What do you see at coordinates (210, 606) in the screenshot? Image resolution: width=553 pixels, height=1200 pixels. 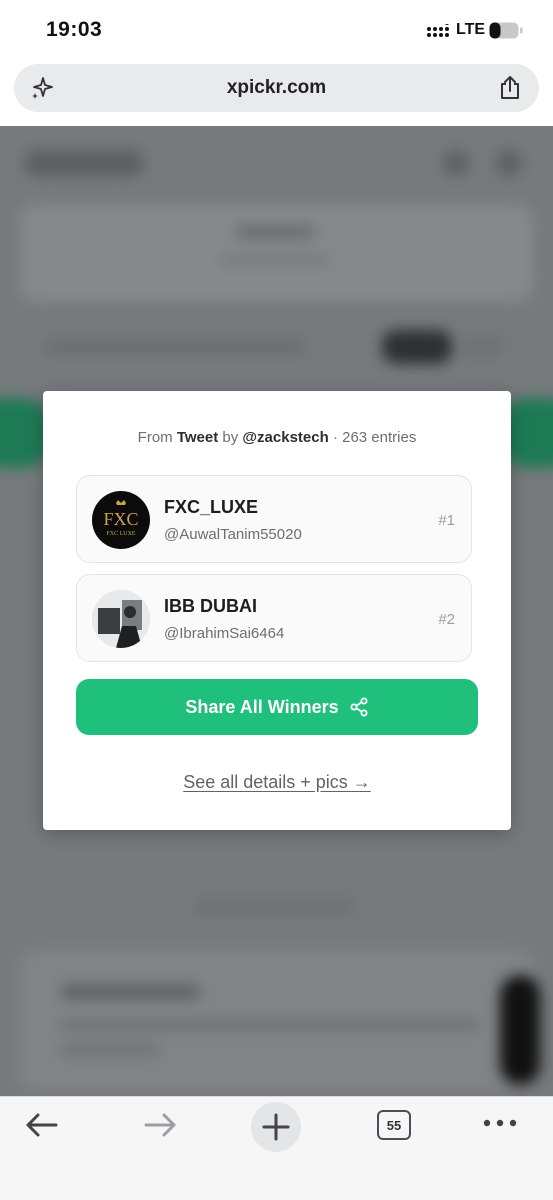 I see `winner-name: IBB DUBAI` at bounding box center [210, 606].